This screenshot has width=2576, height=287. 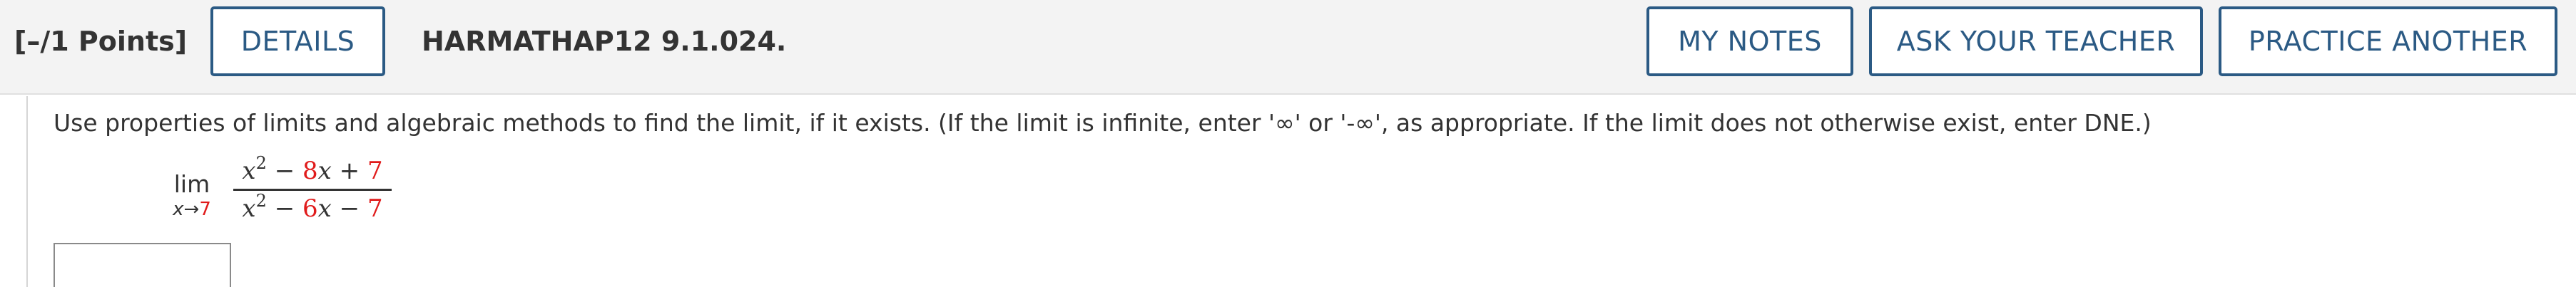 What do you see at coordinates (2388, 41) in the screenshot?
I see `practice-another-button: PRACTICE ANOTHER` at bounding box center [2388, 41].